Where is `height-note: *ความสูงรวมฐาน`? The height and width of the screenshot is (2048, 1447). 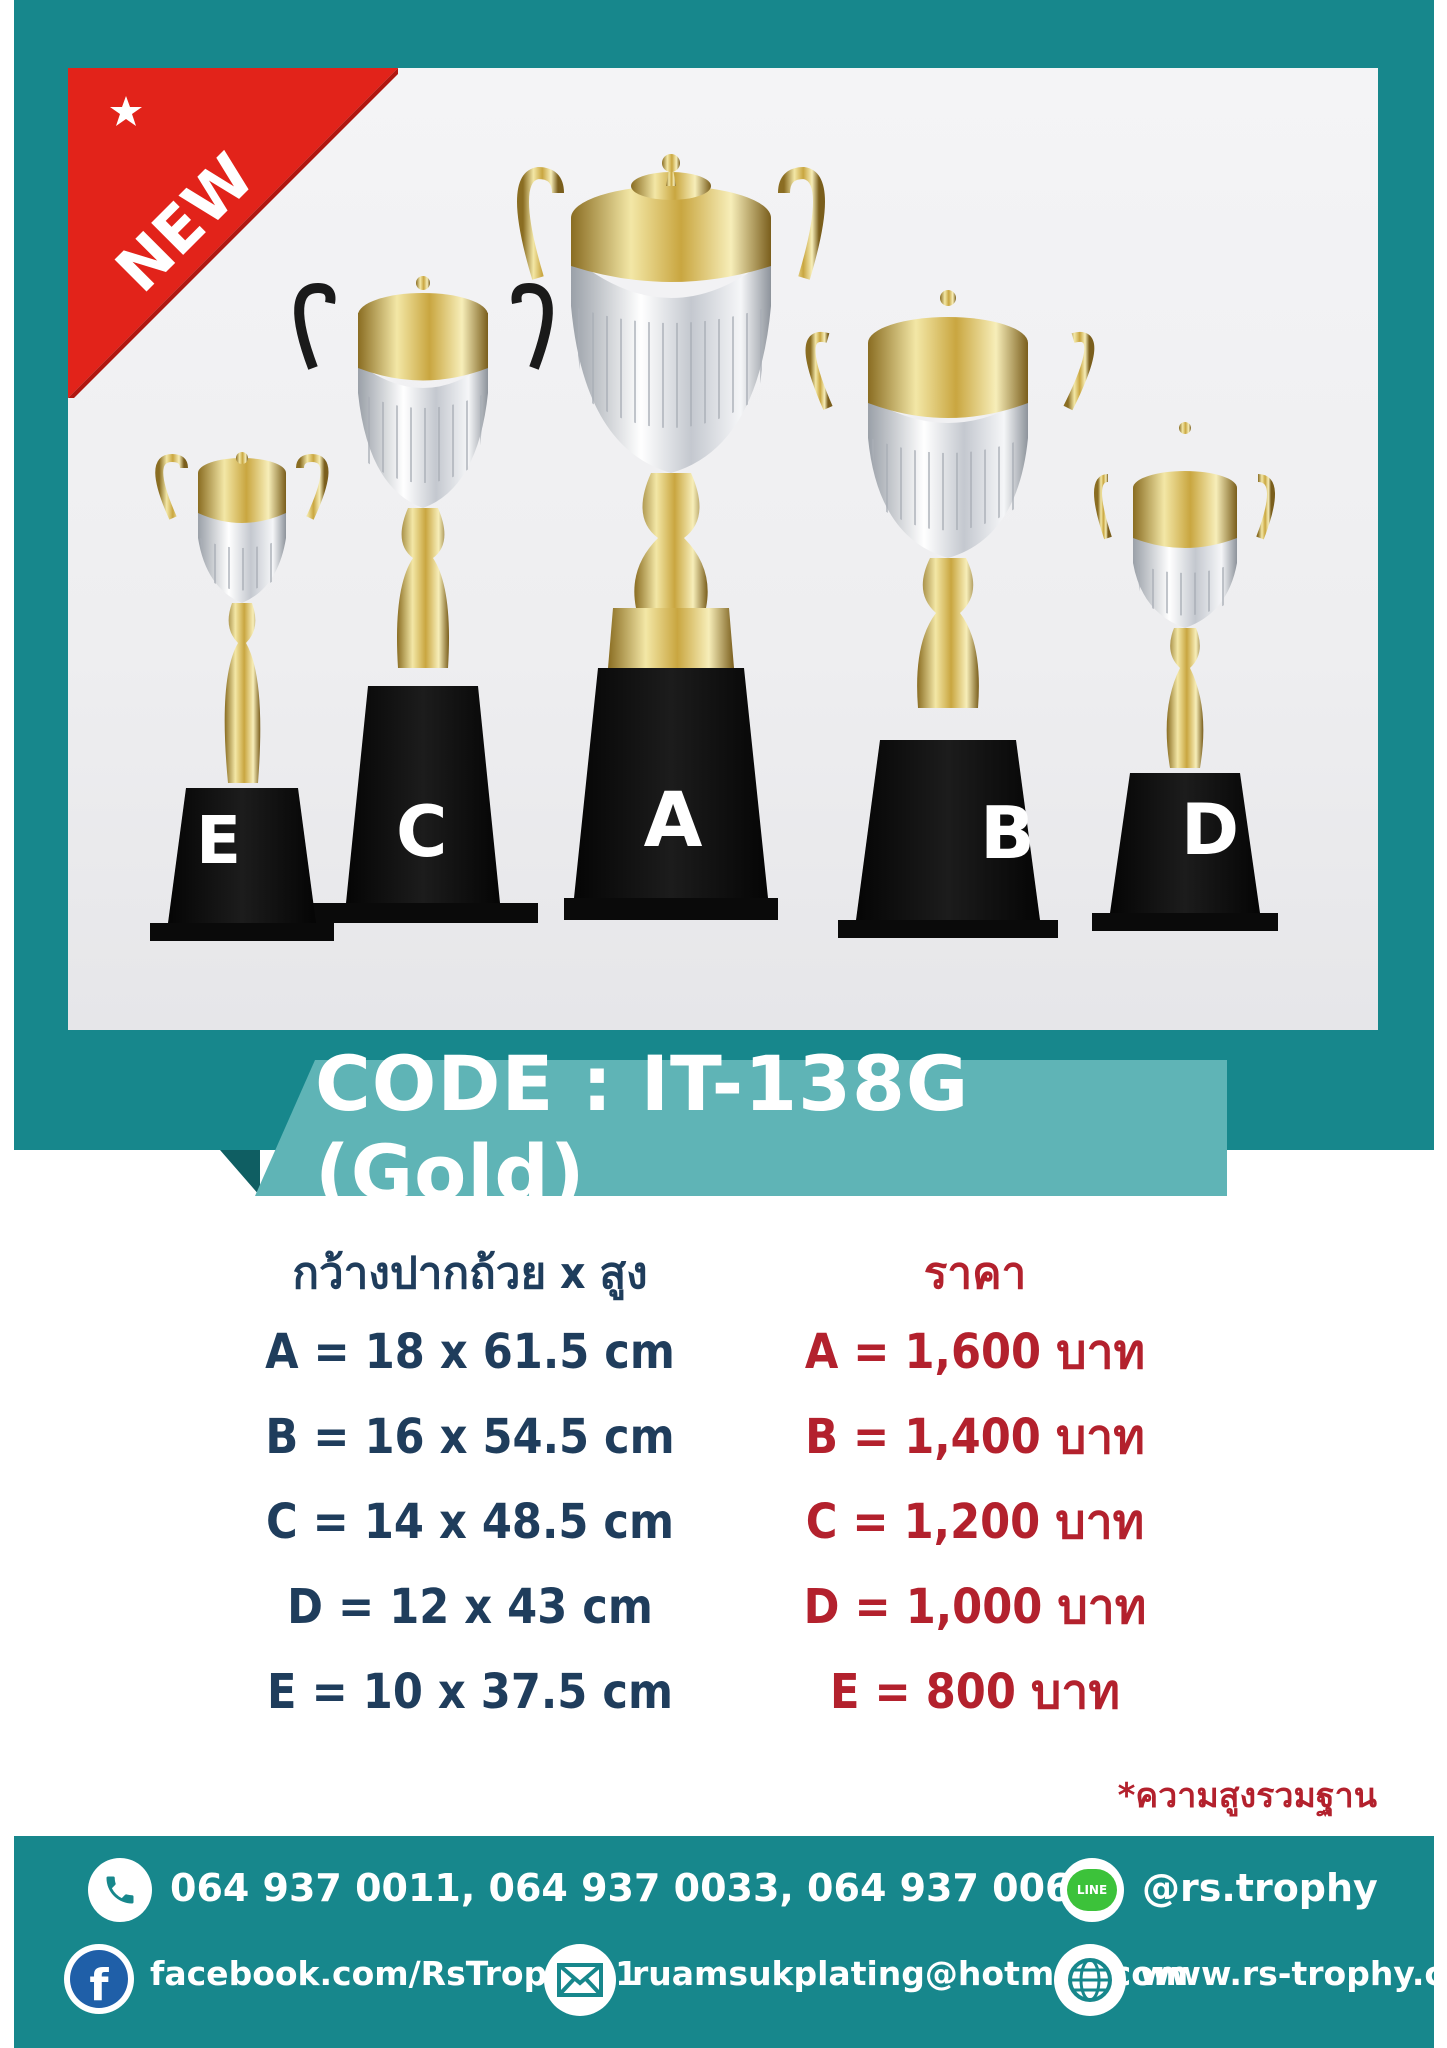
height-note: *ความสูงรวมฐาน is located at coordinates (1247, 1796).